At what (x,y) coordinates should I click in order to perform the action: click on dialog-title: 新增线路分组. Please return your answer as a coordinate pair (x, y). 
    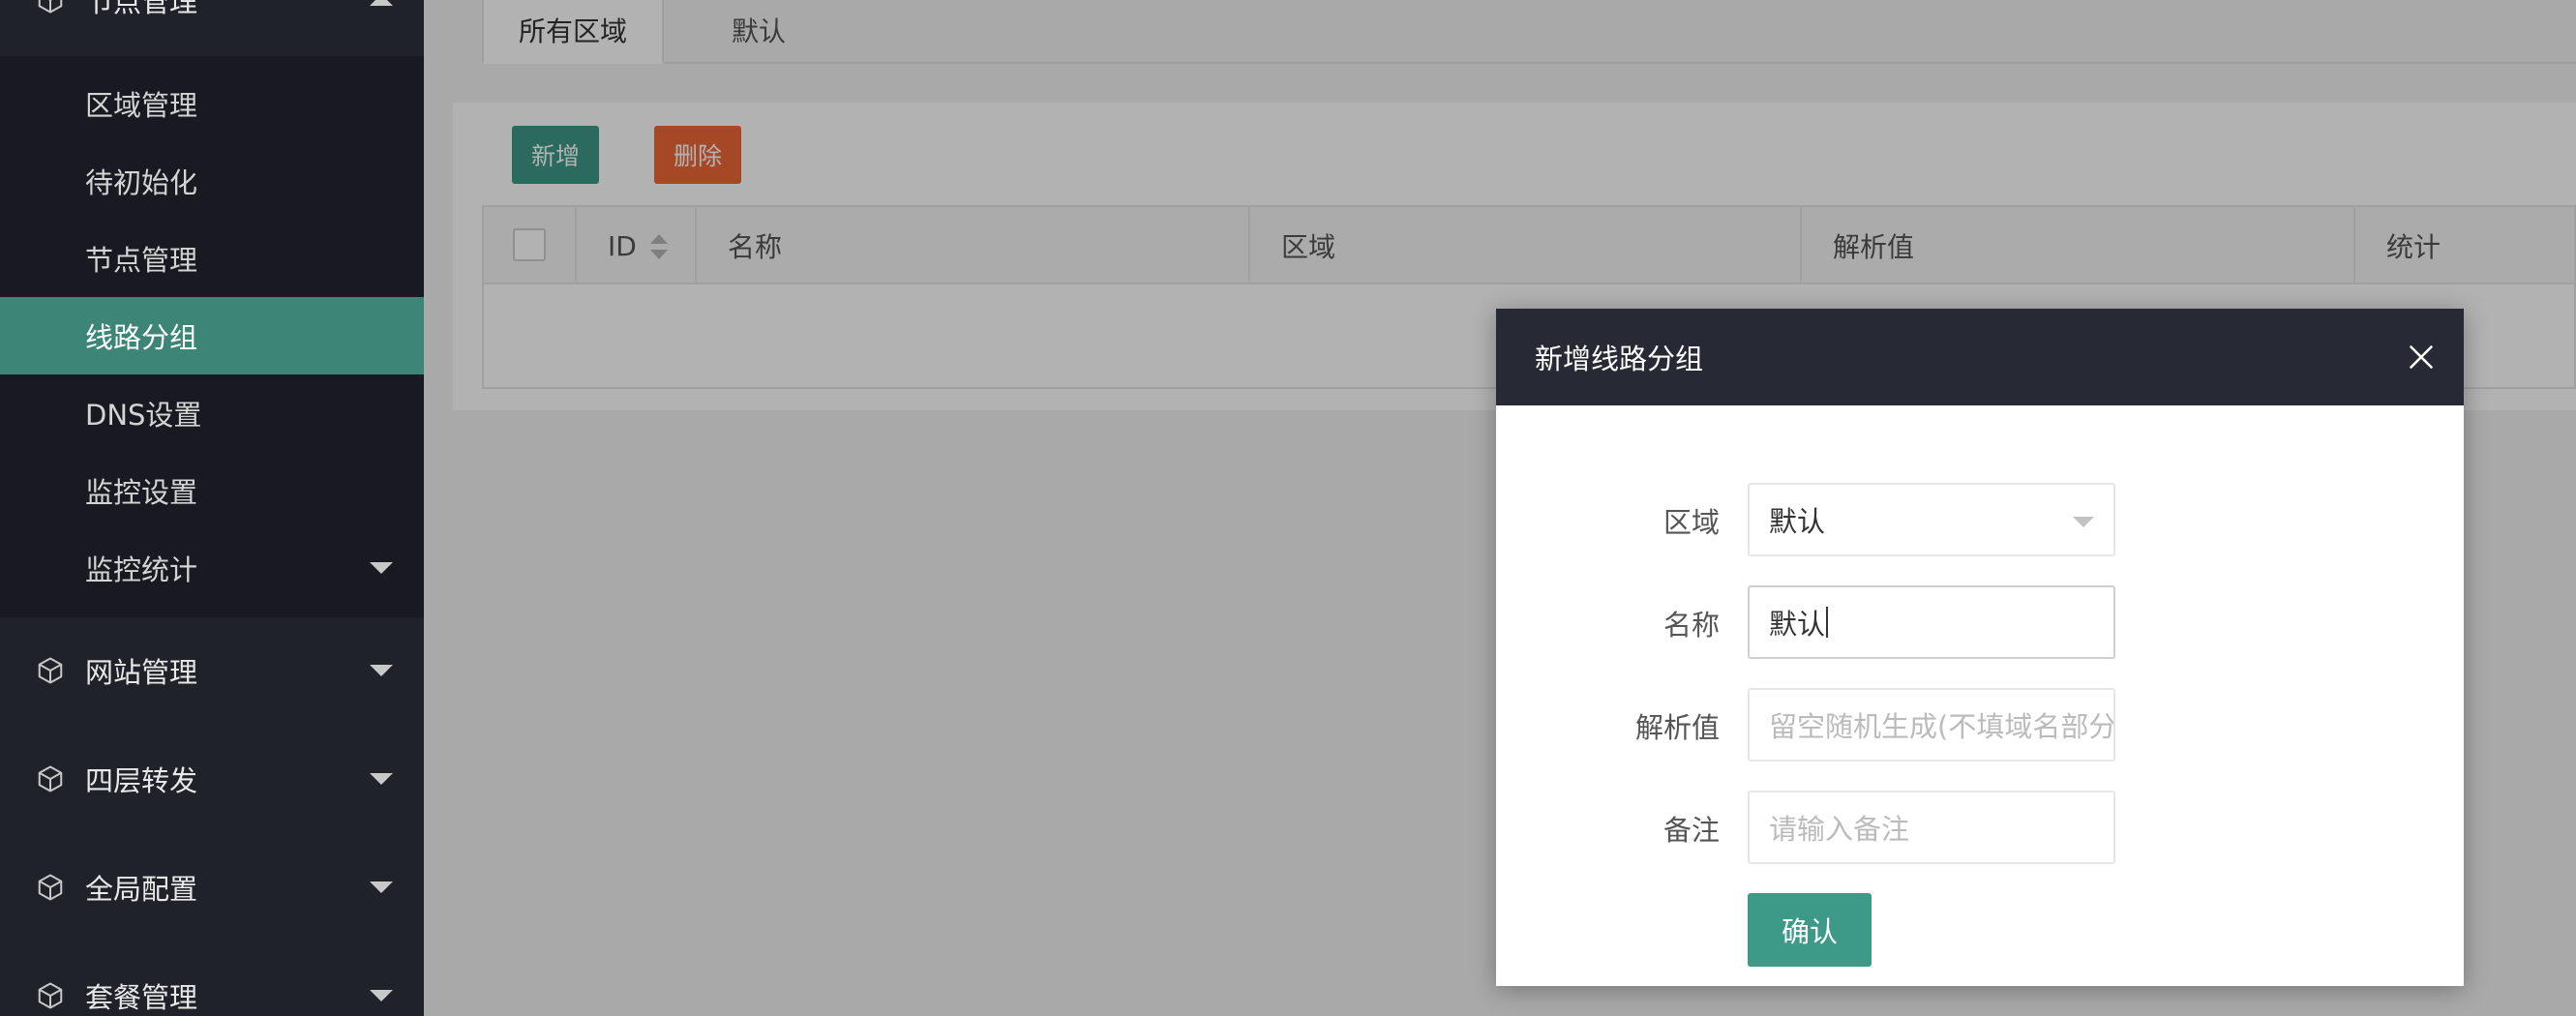
    Looking at the image, I should click on (1619, 359).